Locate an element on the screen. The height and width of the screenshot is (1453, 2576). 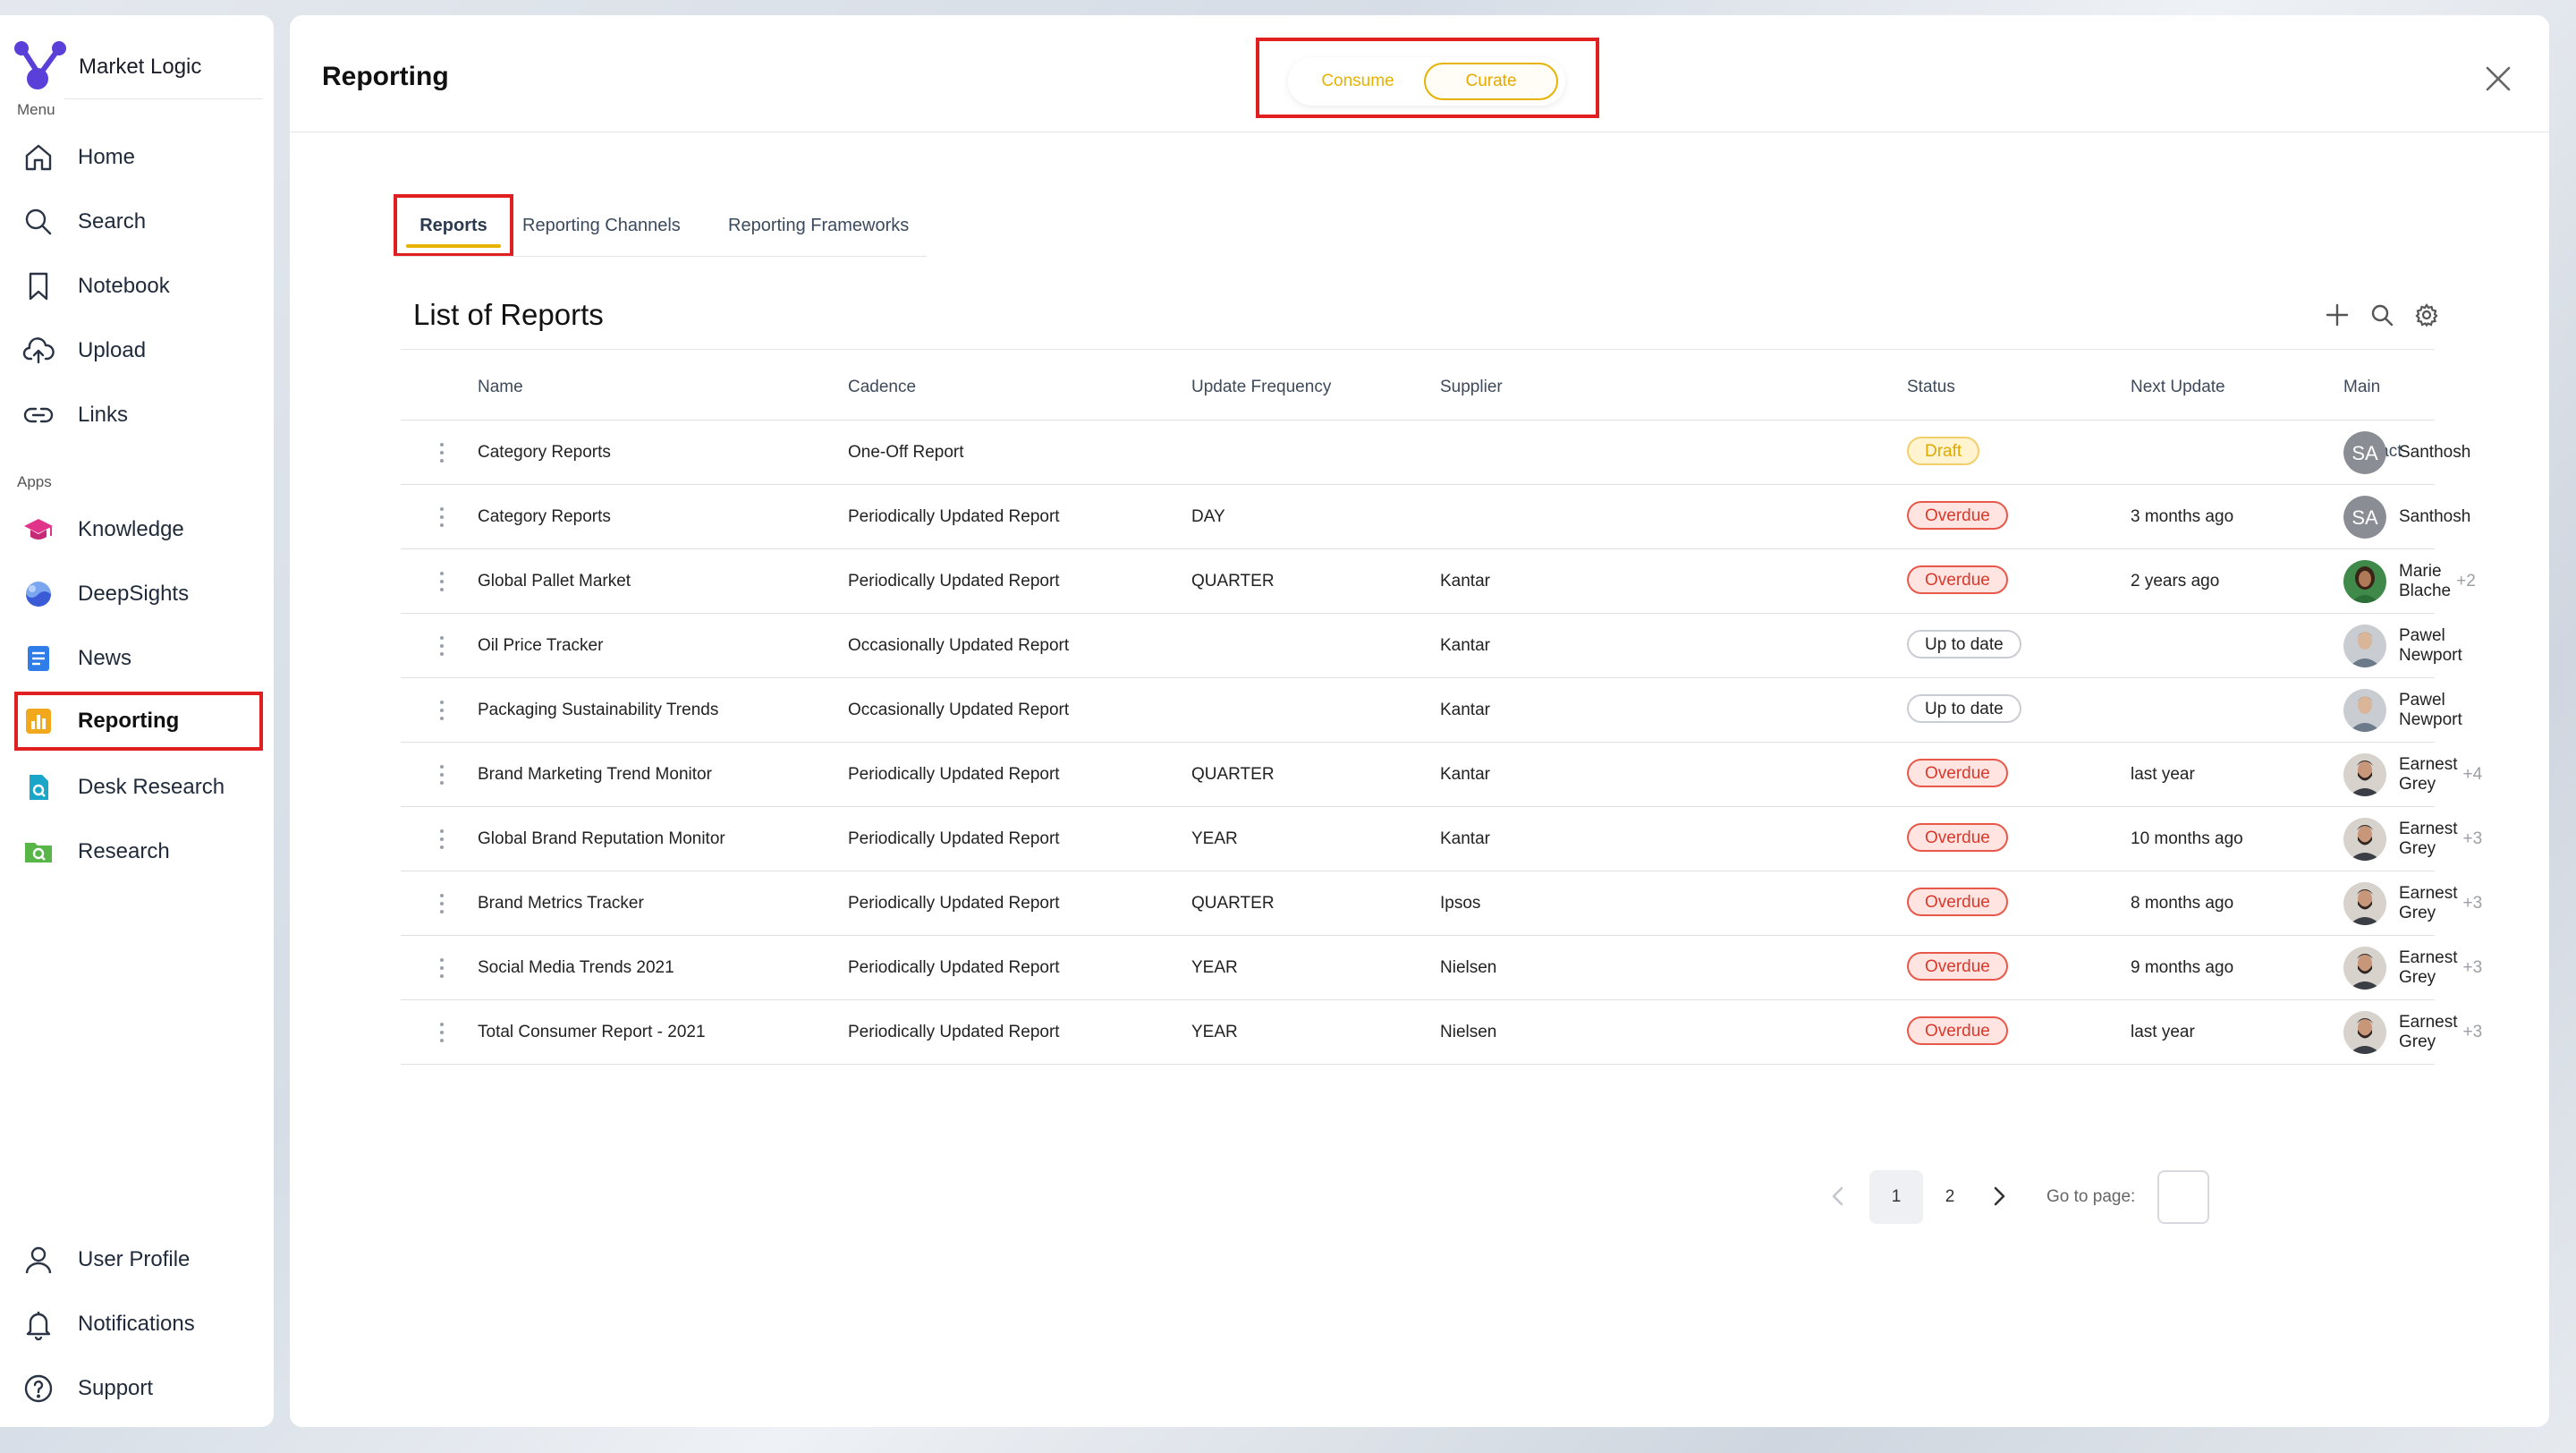
sidebar-item-user-profile: User Profile is located at coordinates (138, 1259).